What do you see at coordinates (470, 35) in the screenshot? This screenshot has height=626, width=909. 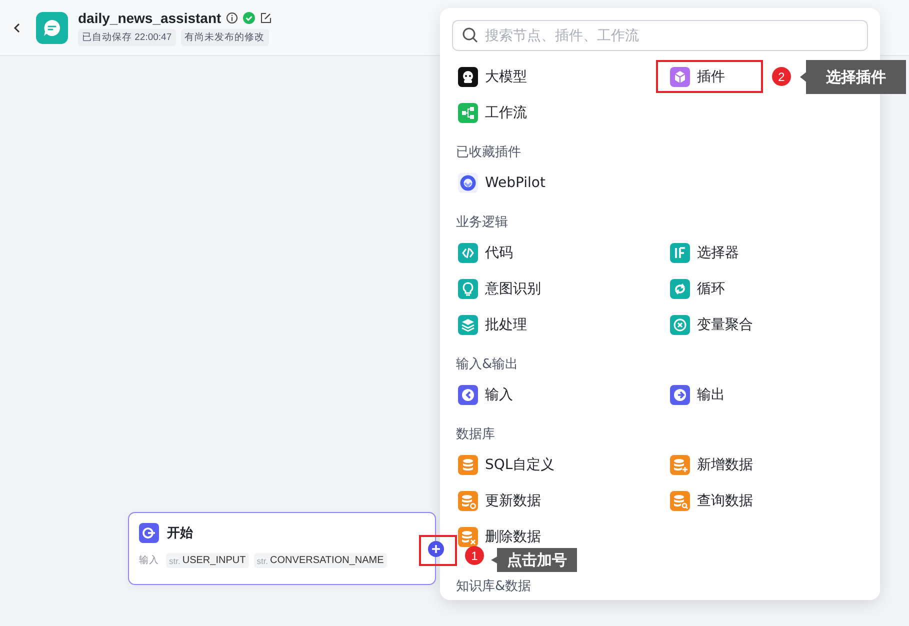 I see `search-icon` at bounding box center [470, 35].